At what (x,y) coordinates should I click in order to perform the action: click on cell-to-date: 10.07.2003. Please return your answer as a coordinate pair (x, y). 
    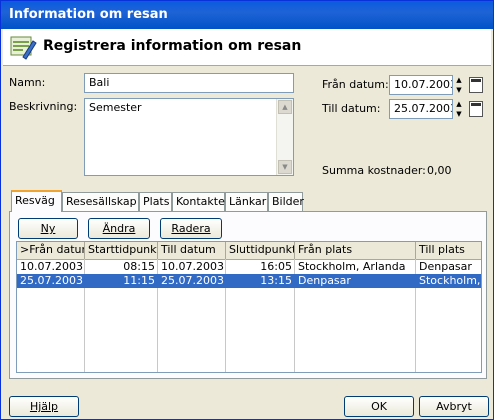
    Looking at the image, I should click on (192, 266).